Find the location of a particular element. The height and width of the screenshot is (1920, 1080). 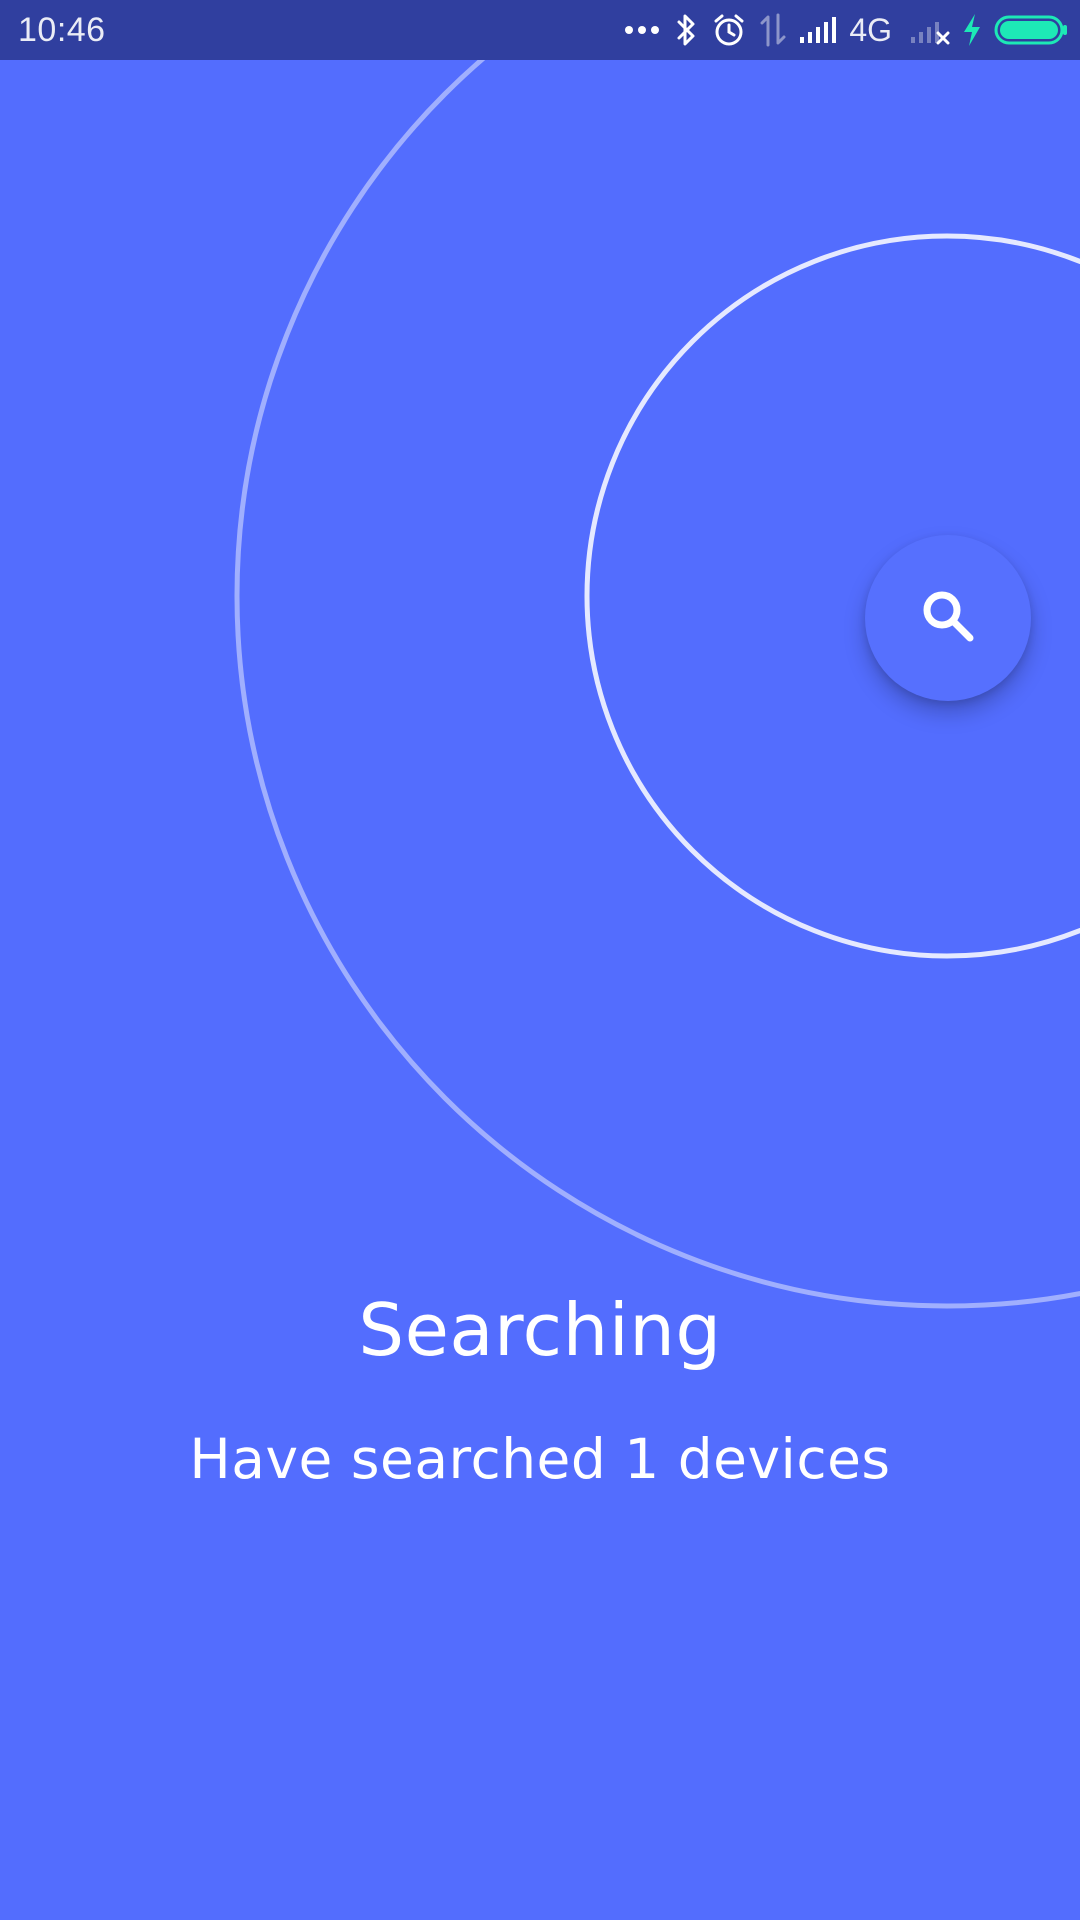

more-dots-icon is located at coordinates (642, 30).